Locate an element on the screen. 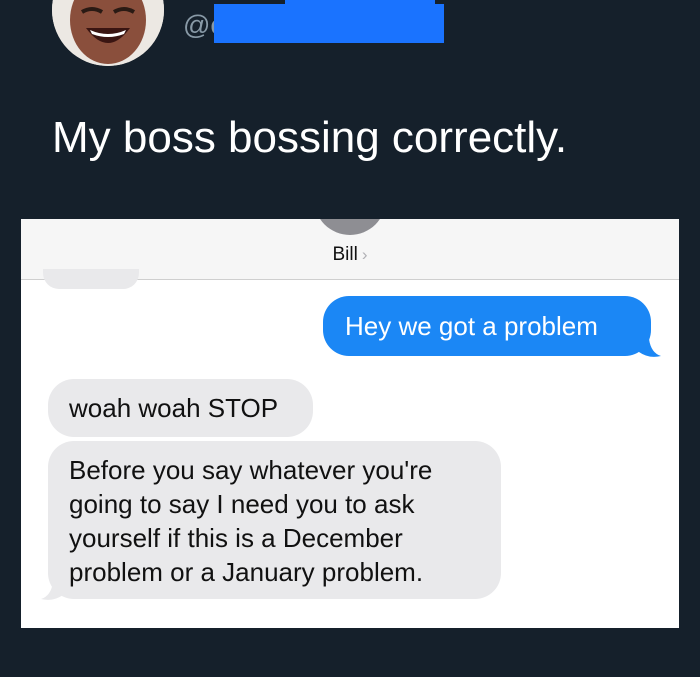  contact-name: Bill is located at coordinates (345, 254).